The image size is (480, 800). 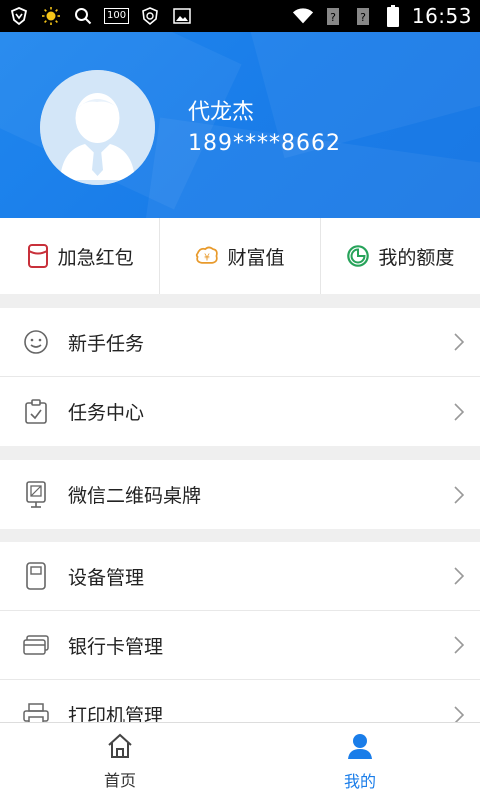 I want to click on device-icon, so click(x=36, y=576).